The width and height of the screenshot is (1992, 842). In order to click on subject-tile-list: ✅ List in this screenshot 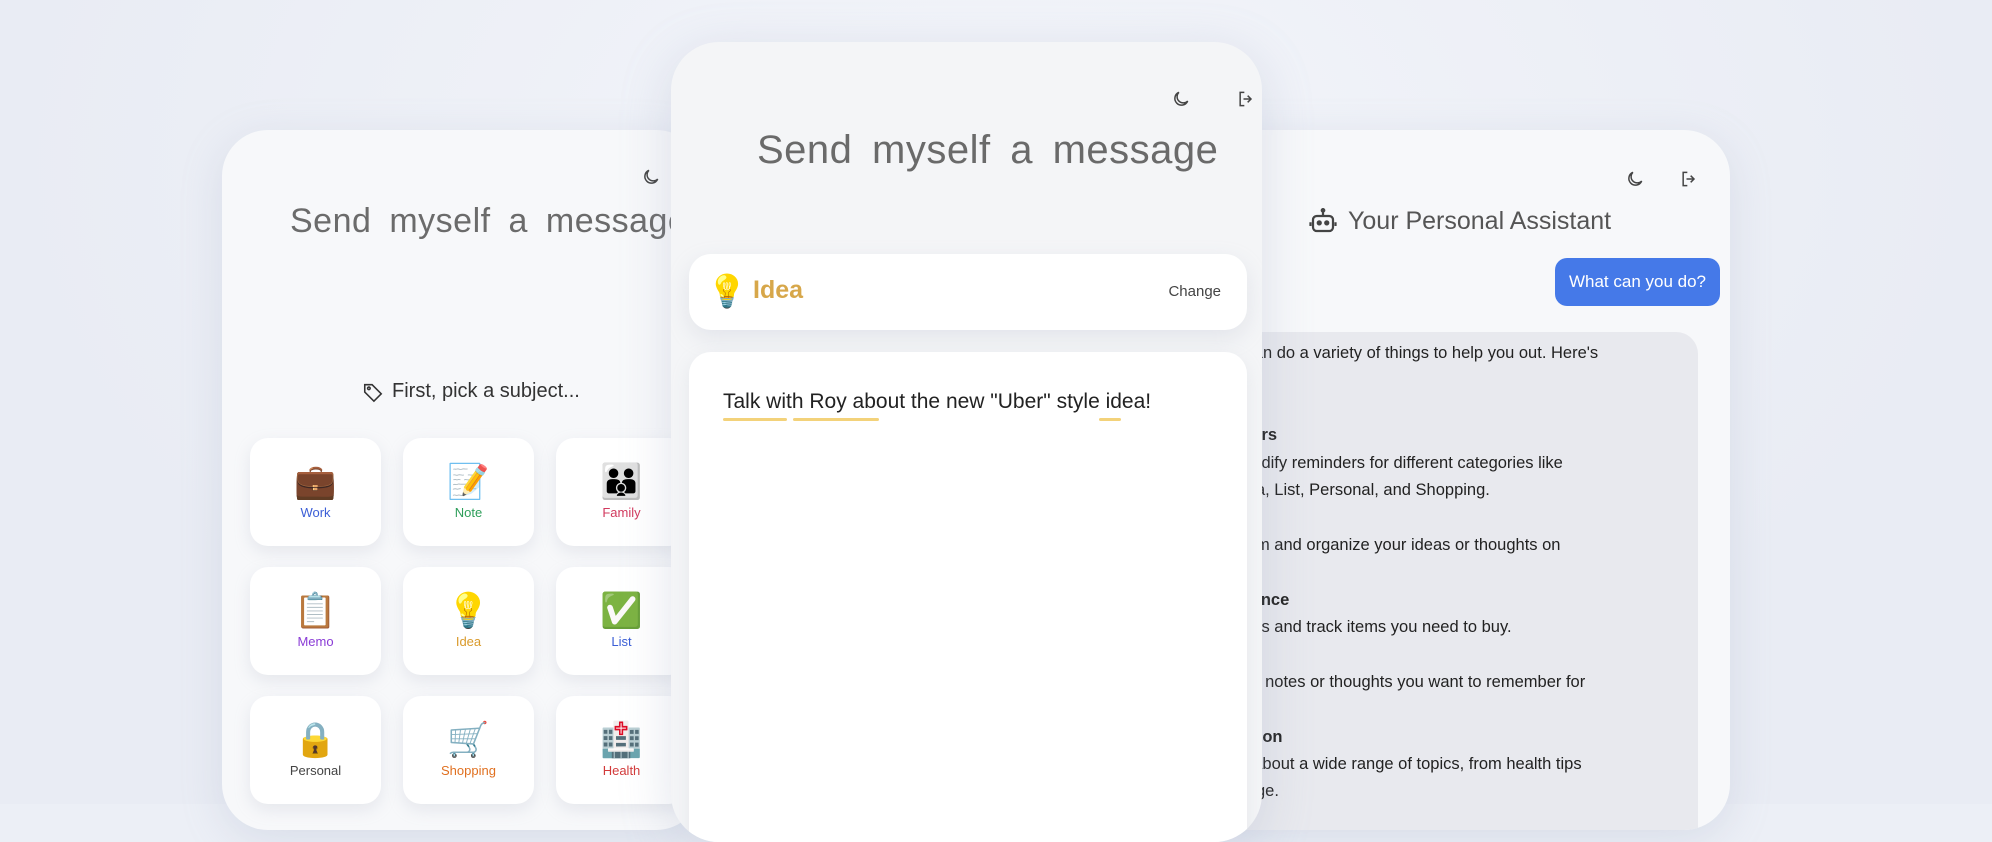, I will do `click(621, 621)`.